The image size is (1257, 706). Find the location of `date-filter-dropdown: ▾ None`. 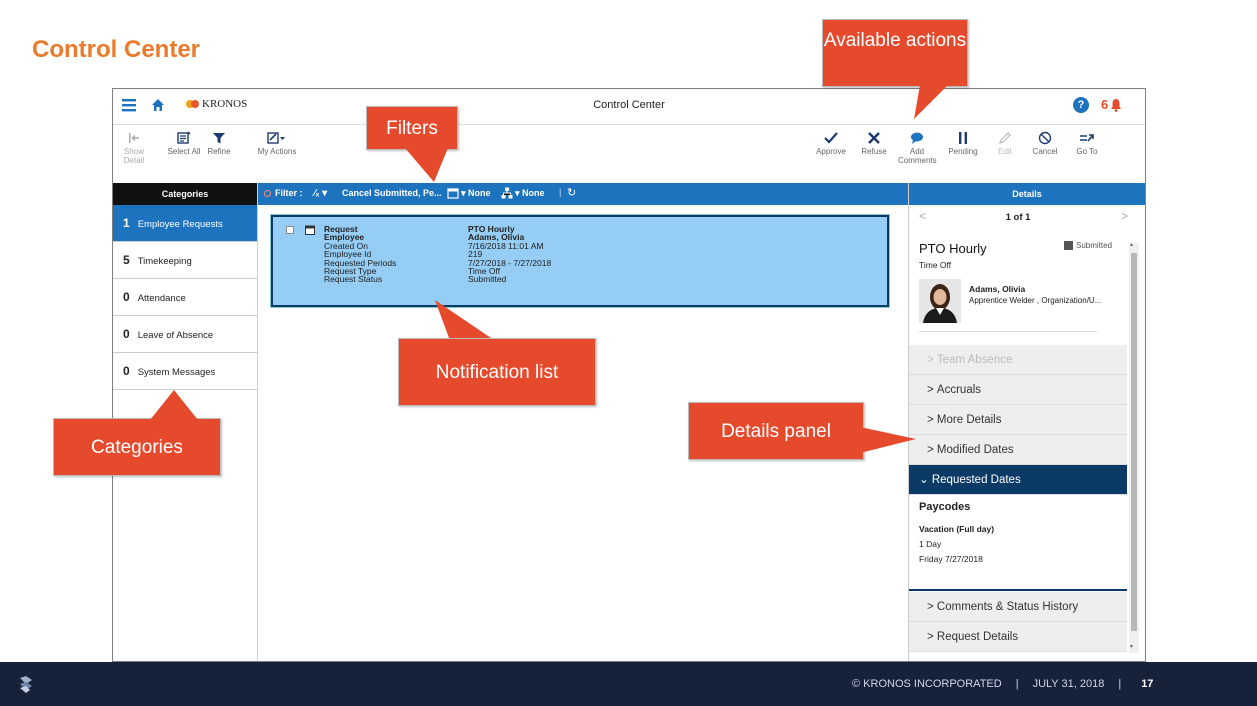

date-filter-dropdown: ▾ None is located at coordinates (476, 193).